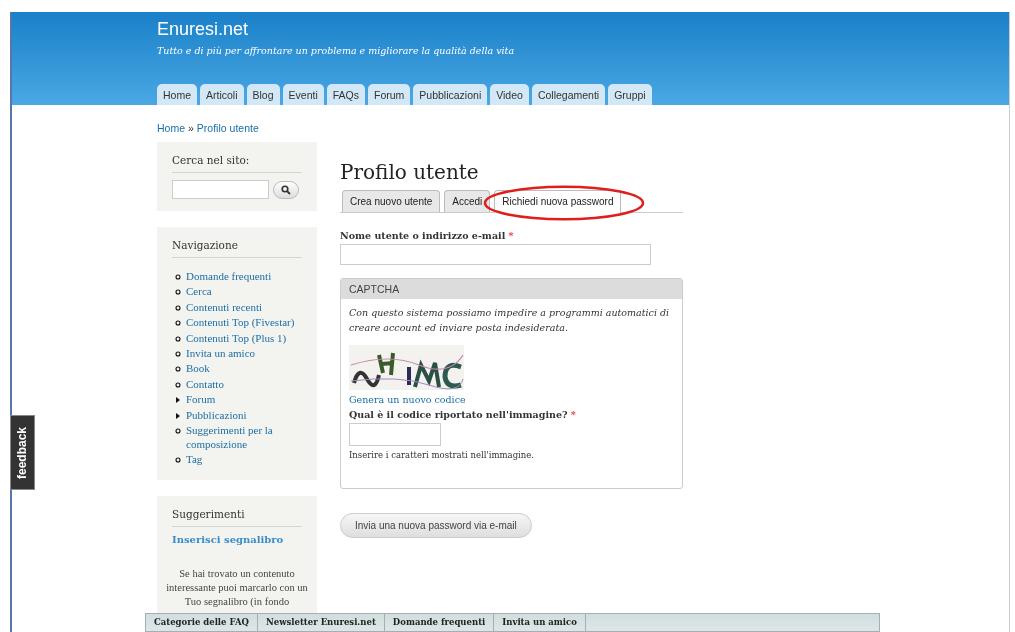  What do you see at coordinates (391, 201) in the screenshot?
I see `tab: Crea nuovo utente` at bounding box center [391, 201].